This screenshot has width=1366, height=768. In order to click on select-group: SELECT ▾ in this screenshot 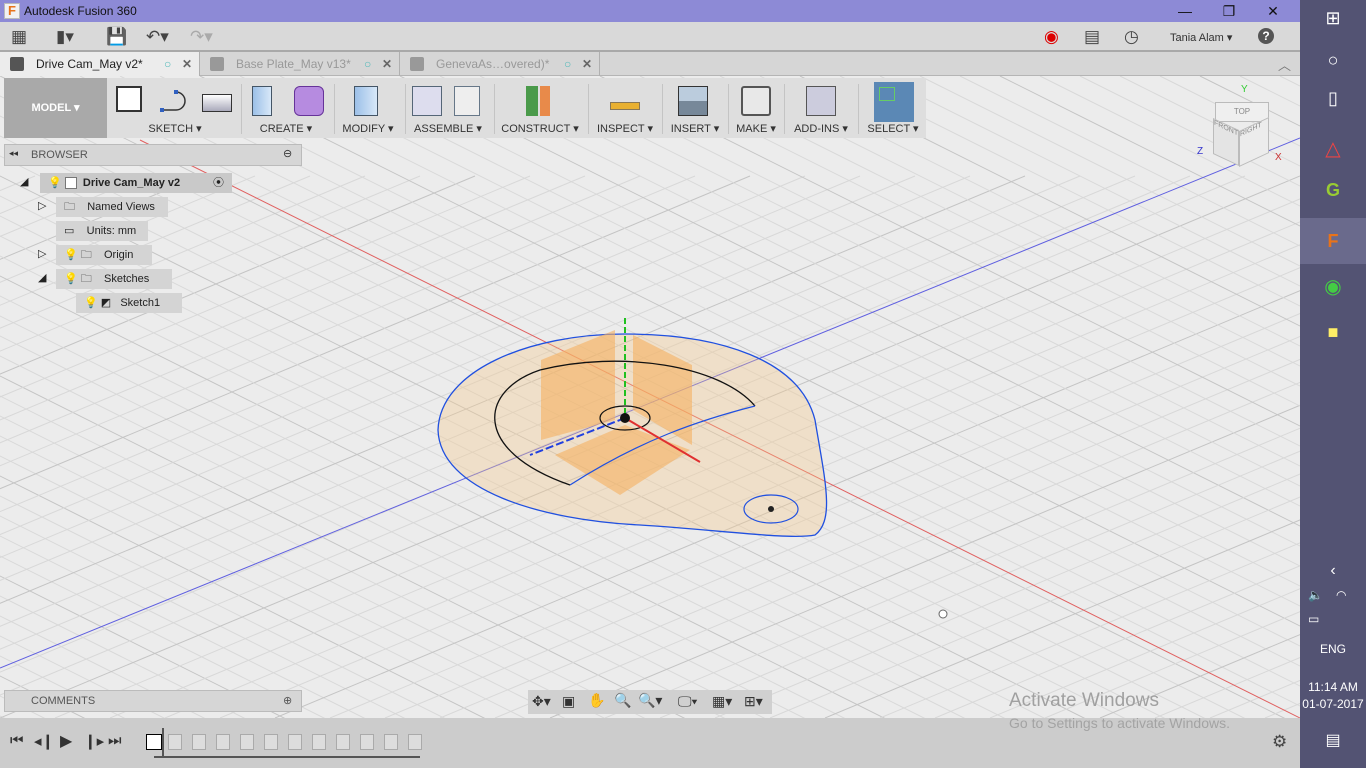, I will do `click(893, 108)`.